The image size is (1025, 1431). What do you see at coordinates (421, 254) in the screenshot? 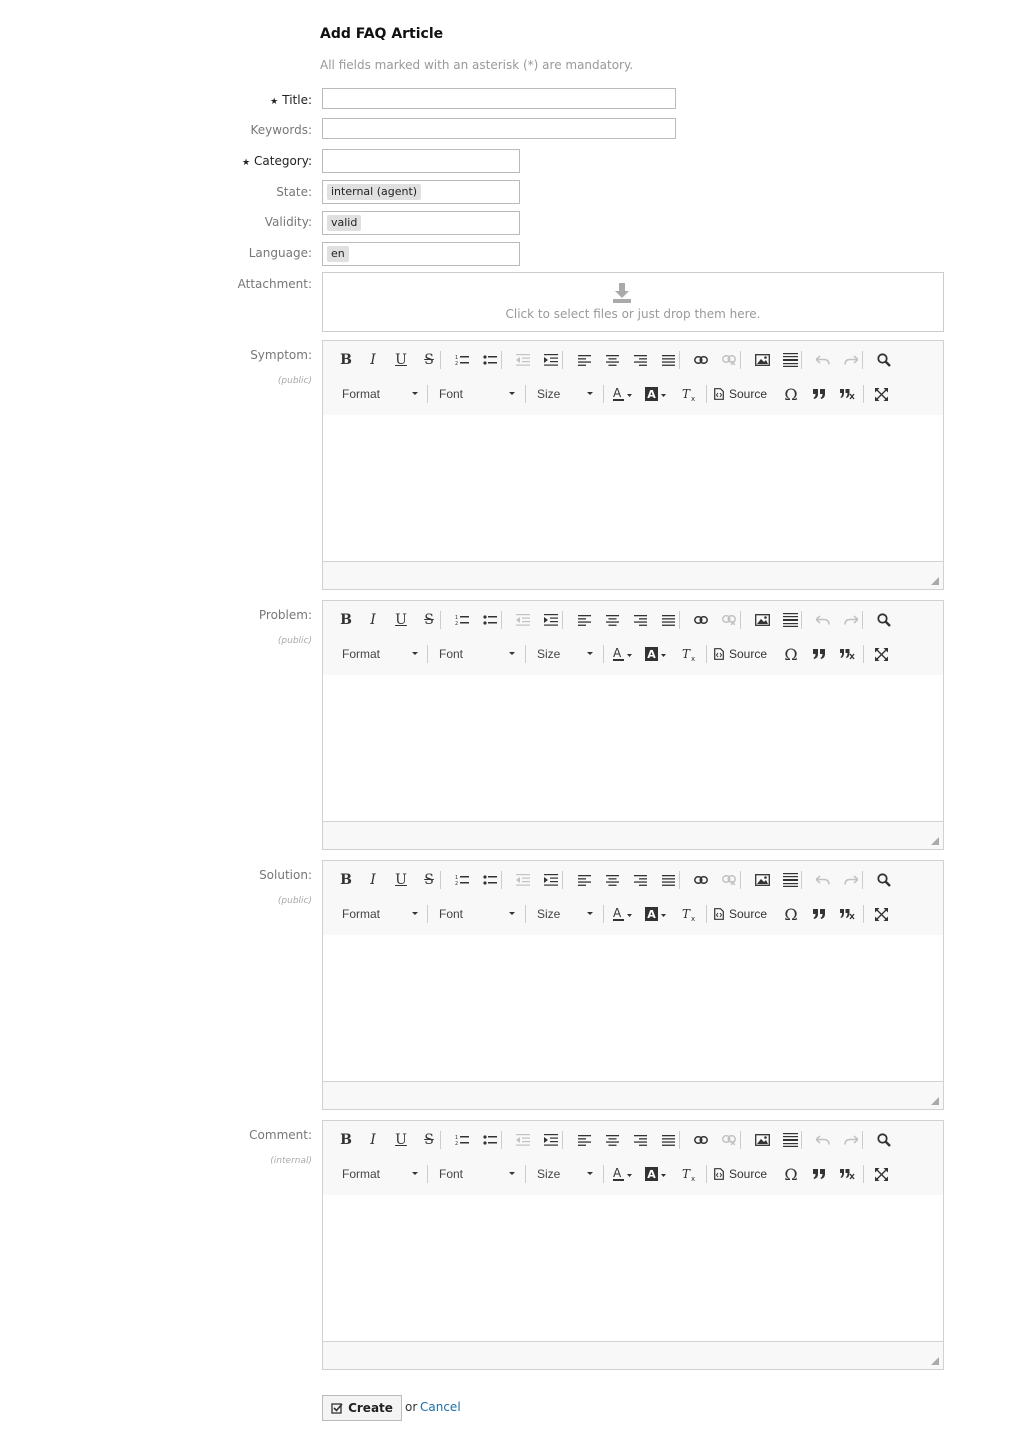
I see `language-select: en` at bounding box center [421, 254].